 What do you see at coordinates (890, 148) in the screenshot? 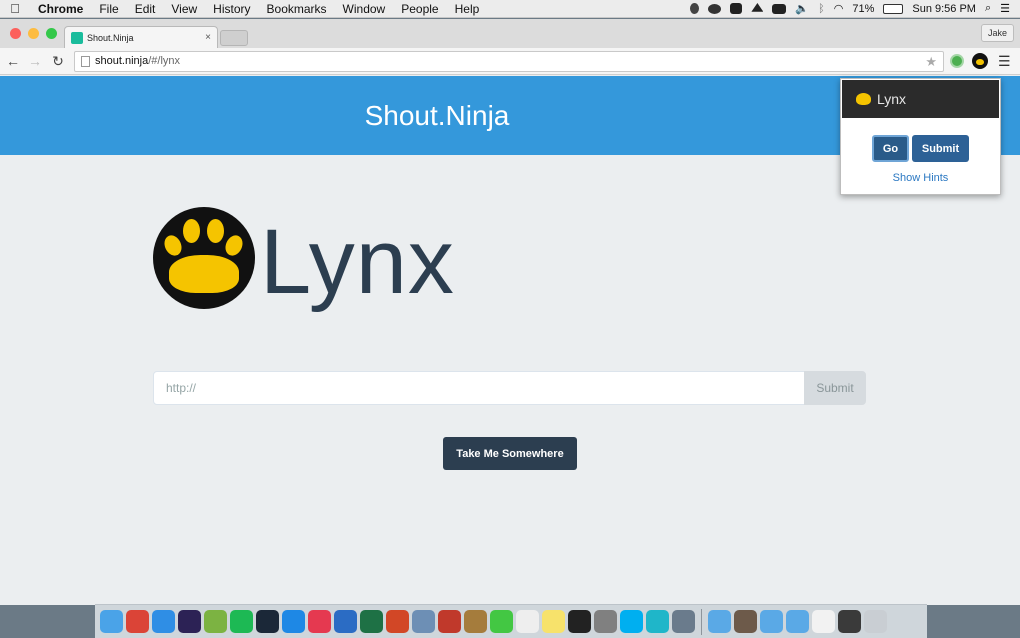
I see `popup-go-button: Go` at bounding box center [890, 148].